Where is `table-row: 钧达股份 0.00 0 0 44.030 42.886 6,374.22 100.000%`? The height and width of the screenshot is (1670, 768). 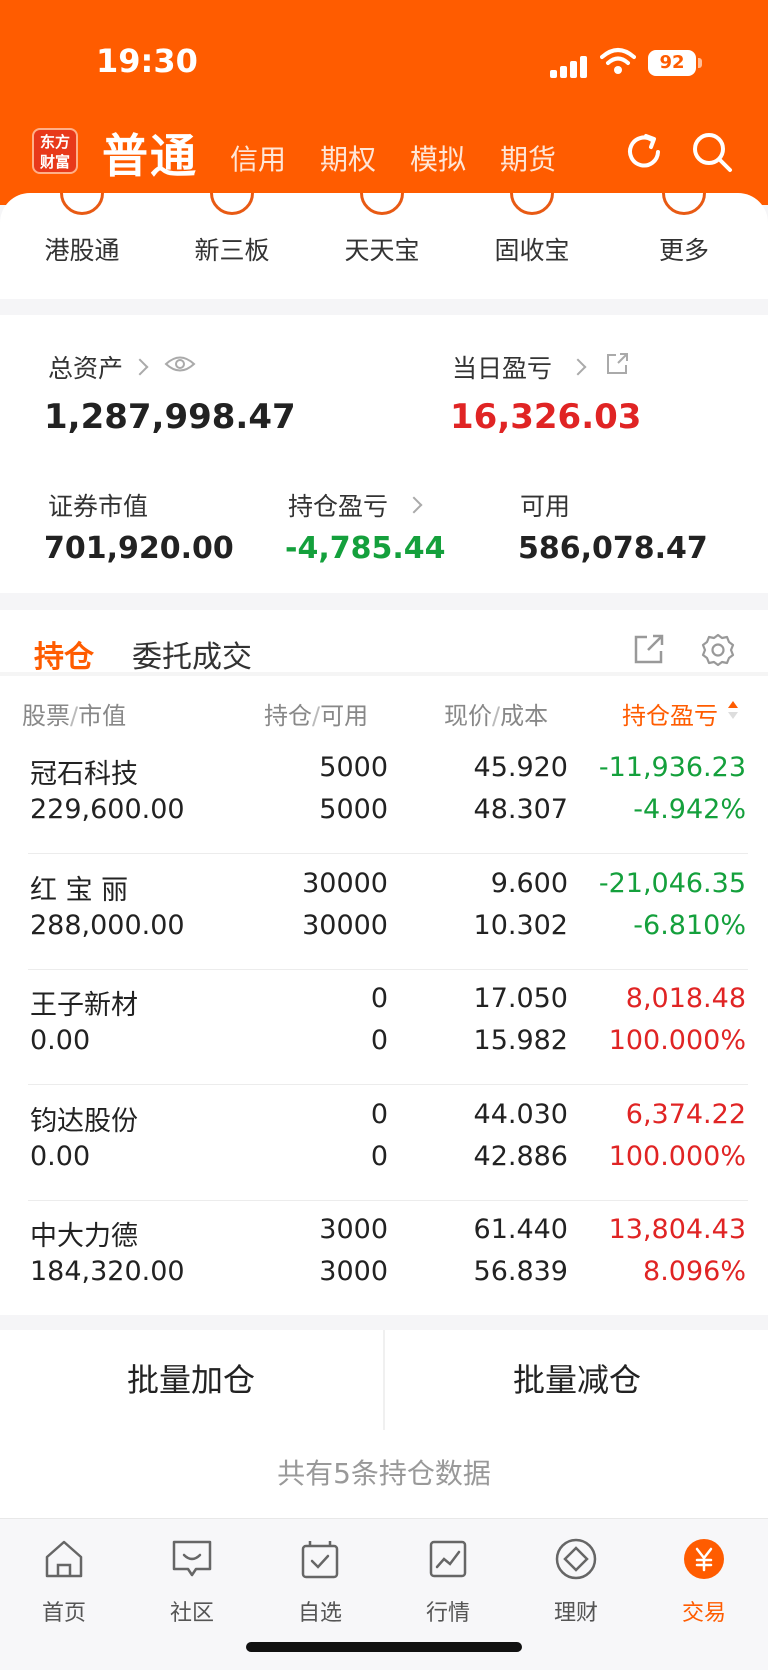 table-row: 钧达股份 0.00 0 0 44.030 42.886 6,374.22 100.000% is located at coordinates (384, 1145).